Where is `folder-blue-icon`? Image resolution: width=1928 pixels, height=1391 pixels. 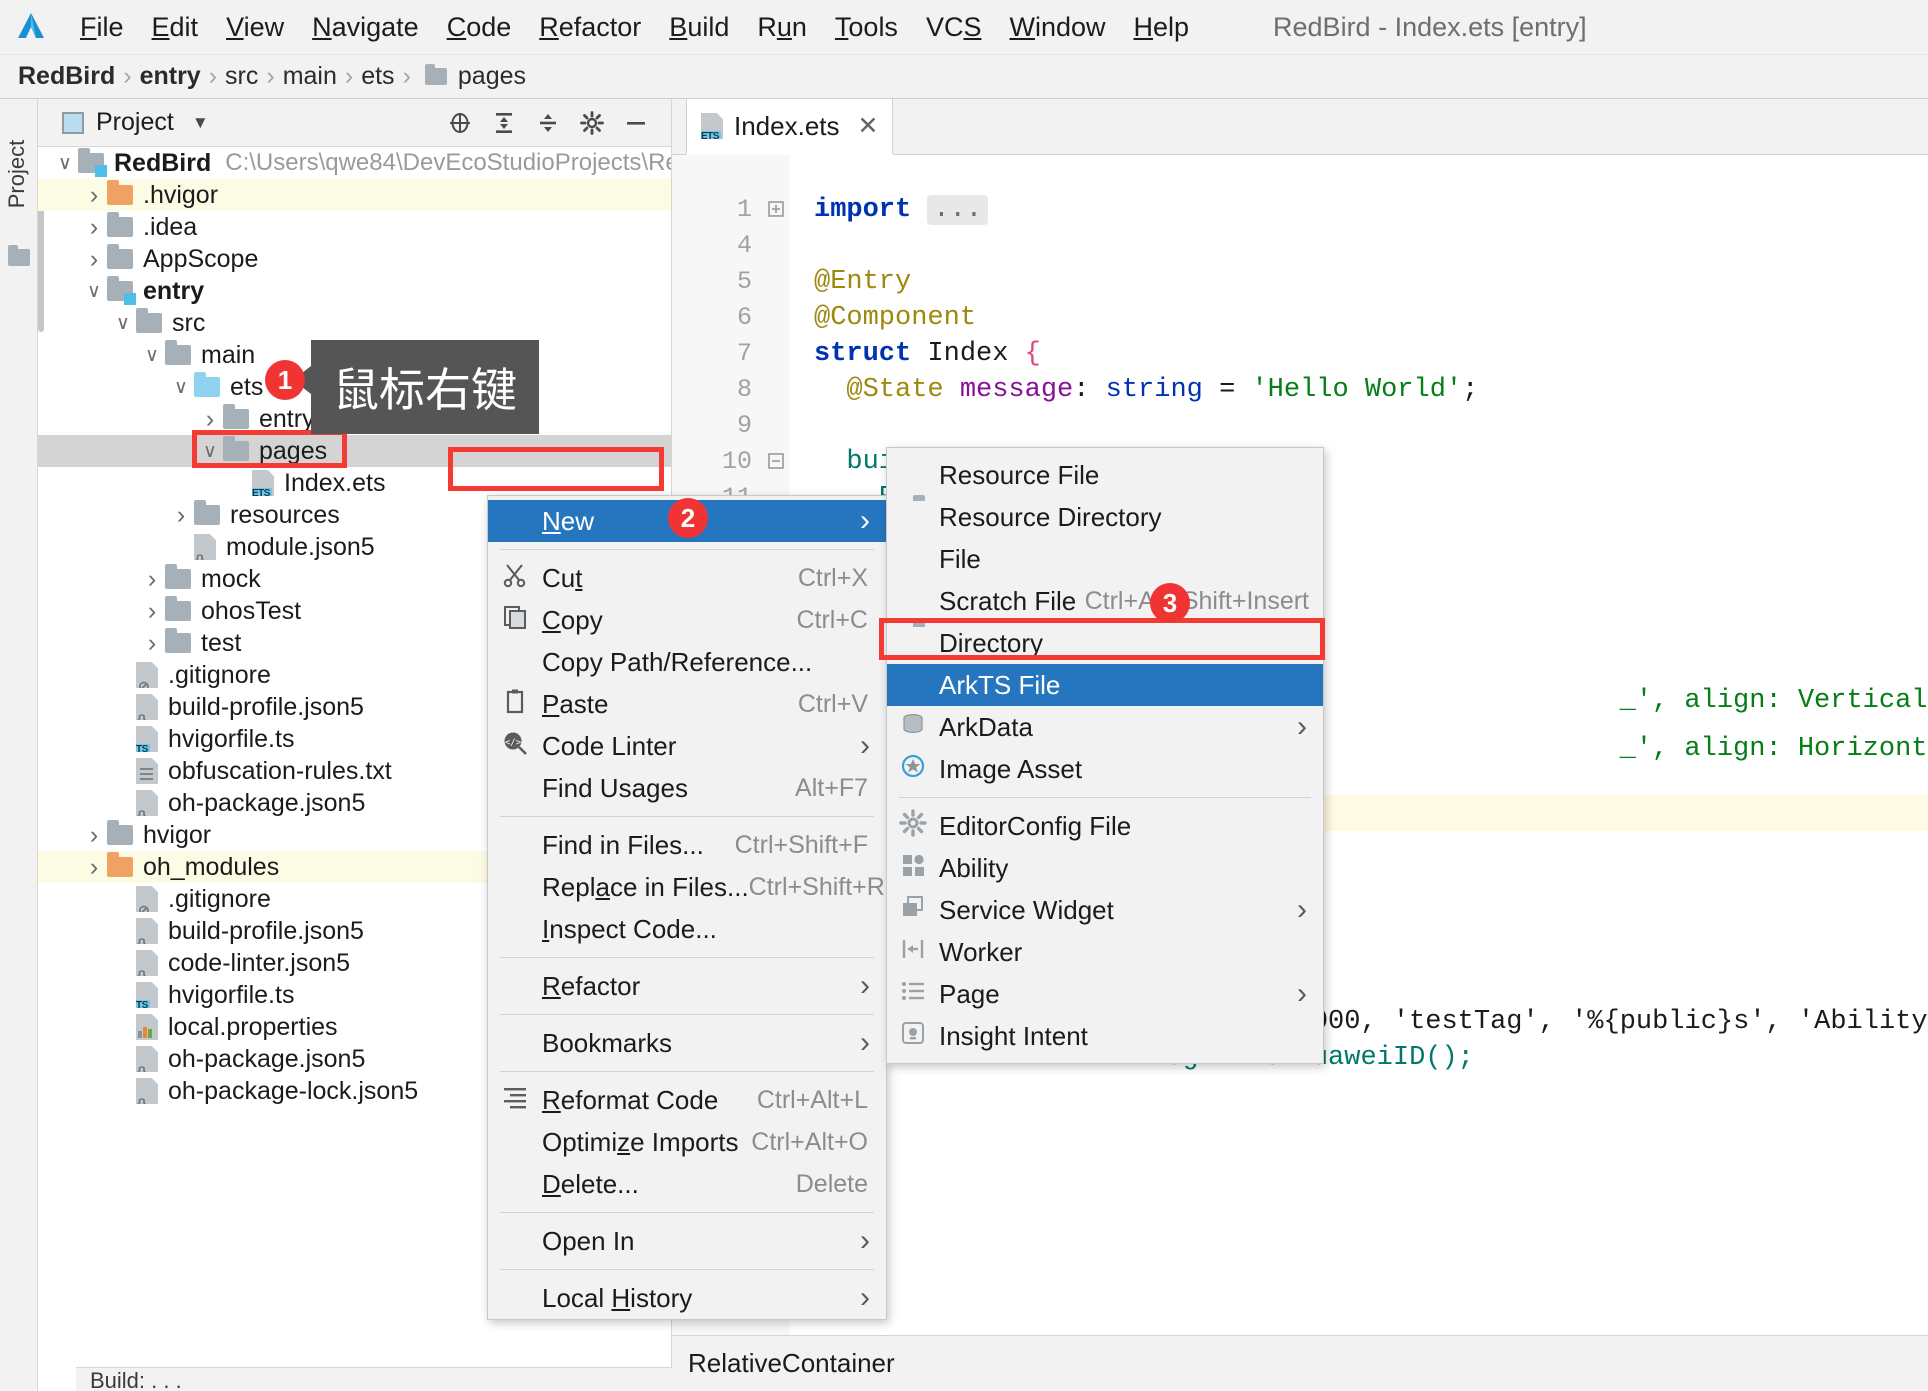
folder-blue-icon is located at coordinates (207, 384).